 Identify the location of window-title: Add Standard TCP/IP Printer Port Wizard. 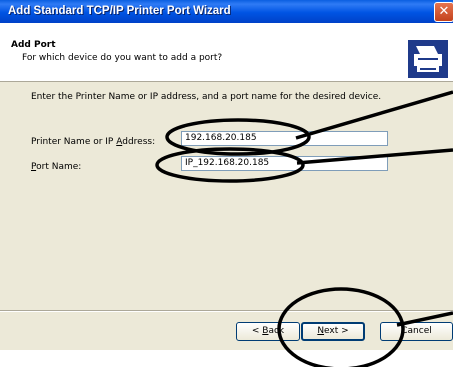
(119, 11).